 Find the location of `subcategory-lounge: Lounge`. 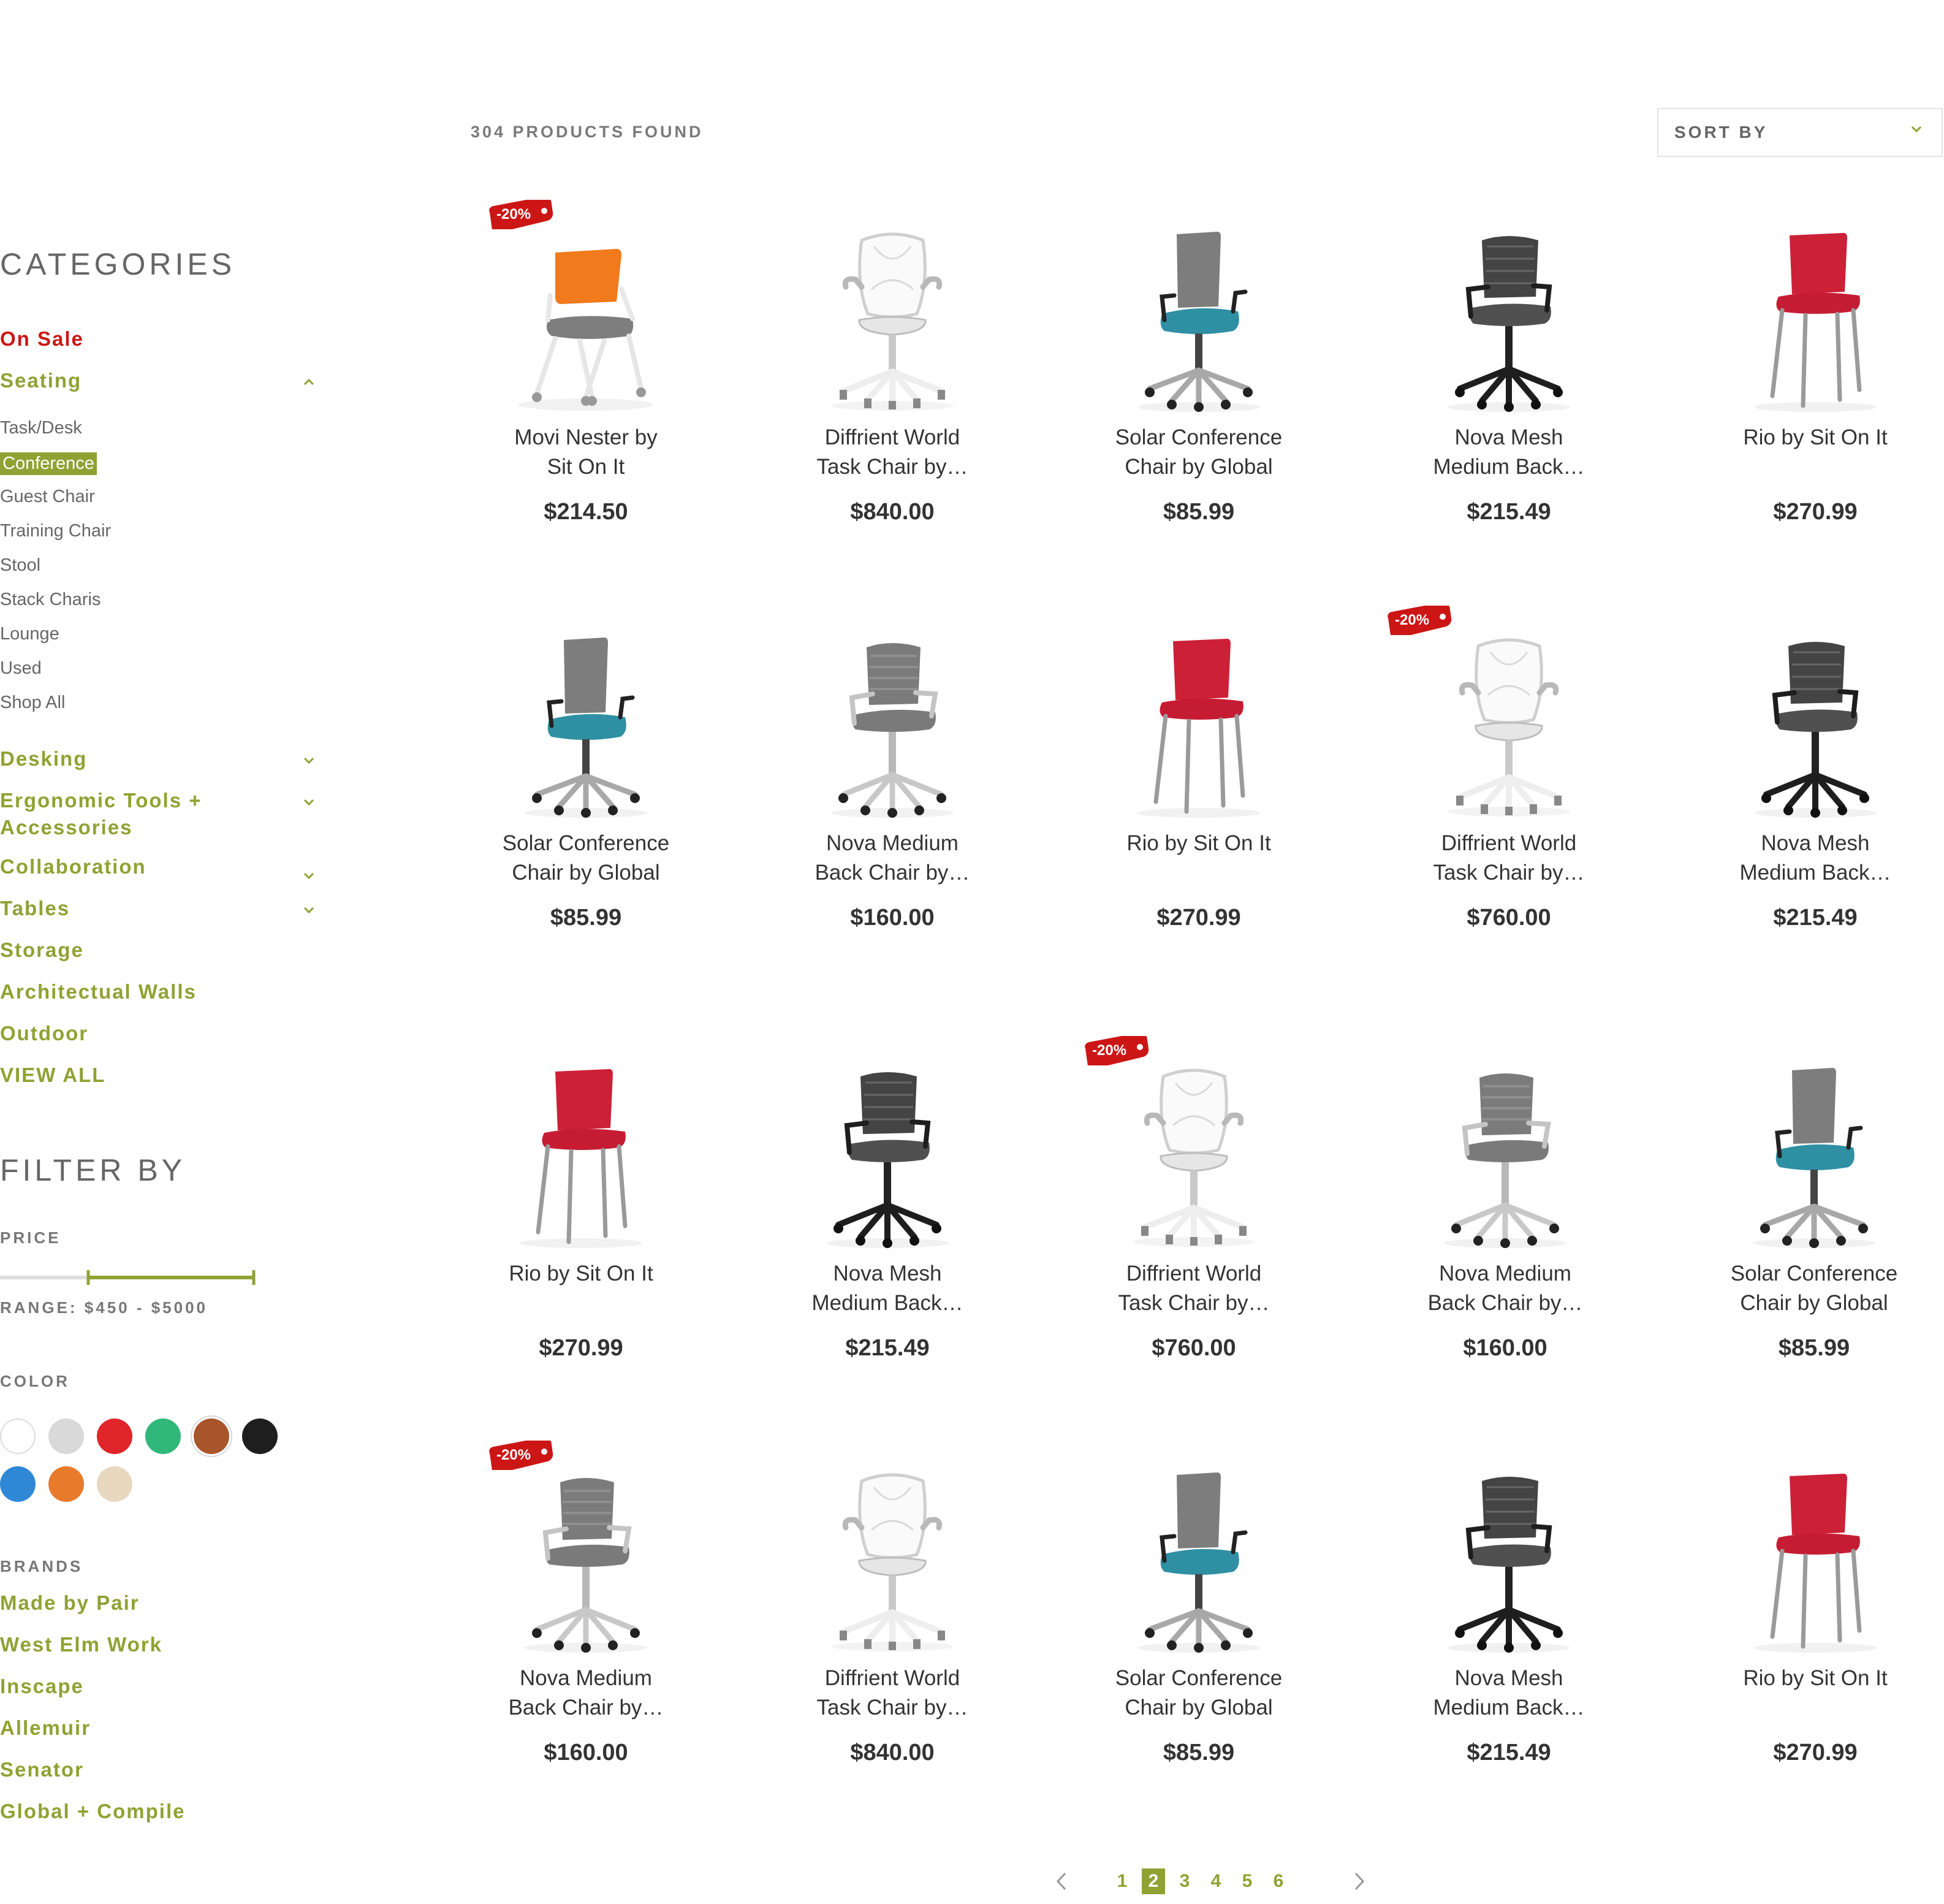

subcategory-lounge: Lounge is located at coordinates (29, 634).